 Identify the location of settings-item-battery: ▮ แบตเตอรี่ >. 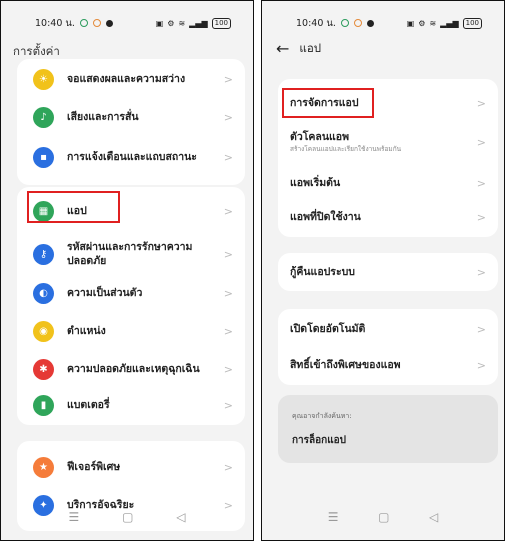
(131, 405).